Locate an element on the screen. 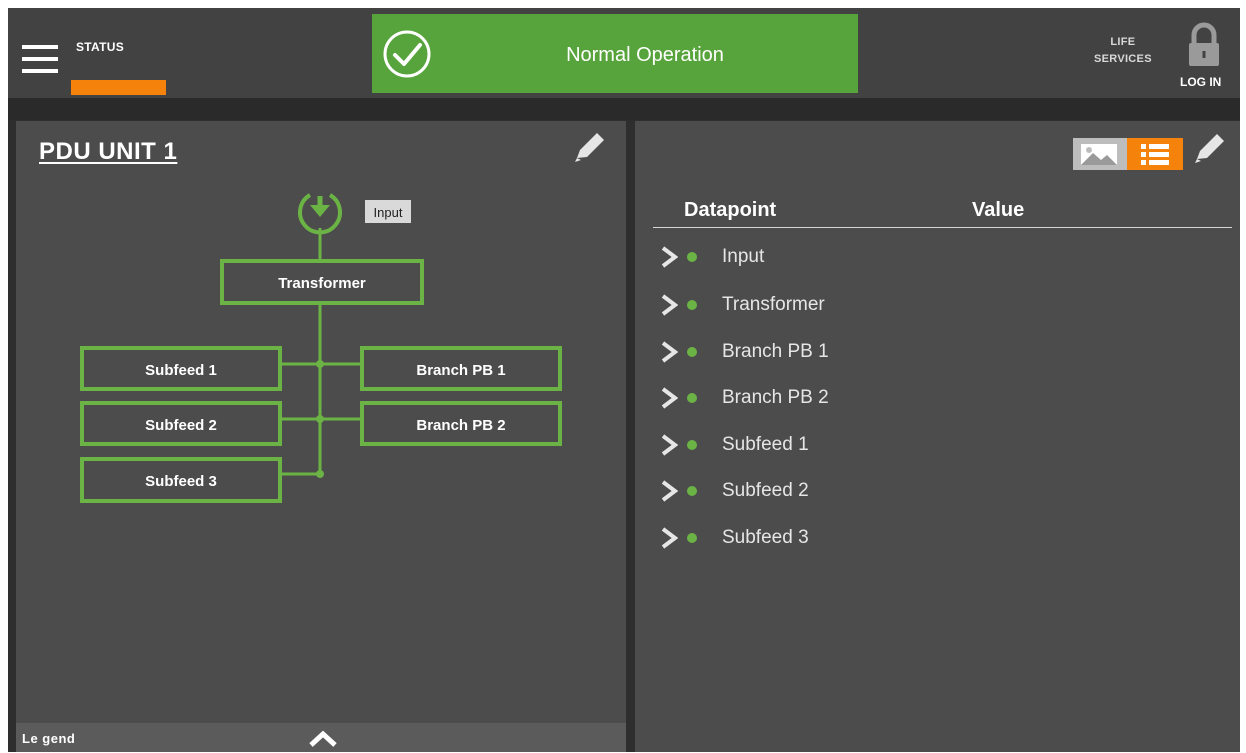 The height and width of the screenshot is (753, 1246). chevron-up-icon is located at coordinates (323, 738).